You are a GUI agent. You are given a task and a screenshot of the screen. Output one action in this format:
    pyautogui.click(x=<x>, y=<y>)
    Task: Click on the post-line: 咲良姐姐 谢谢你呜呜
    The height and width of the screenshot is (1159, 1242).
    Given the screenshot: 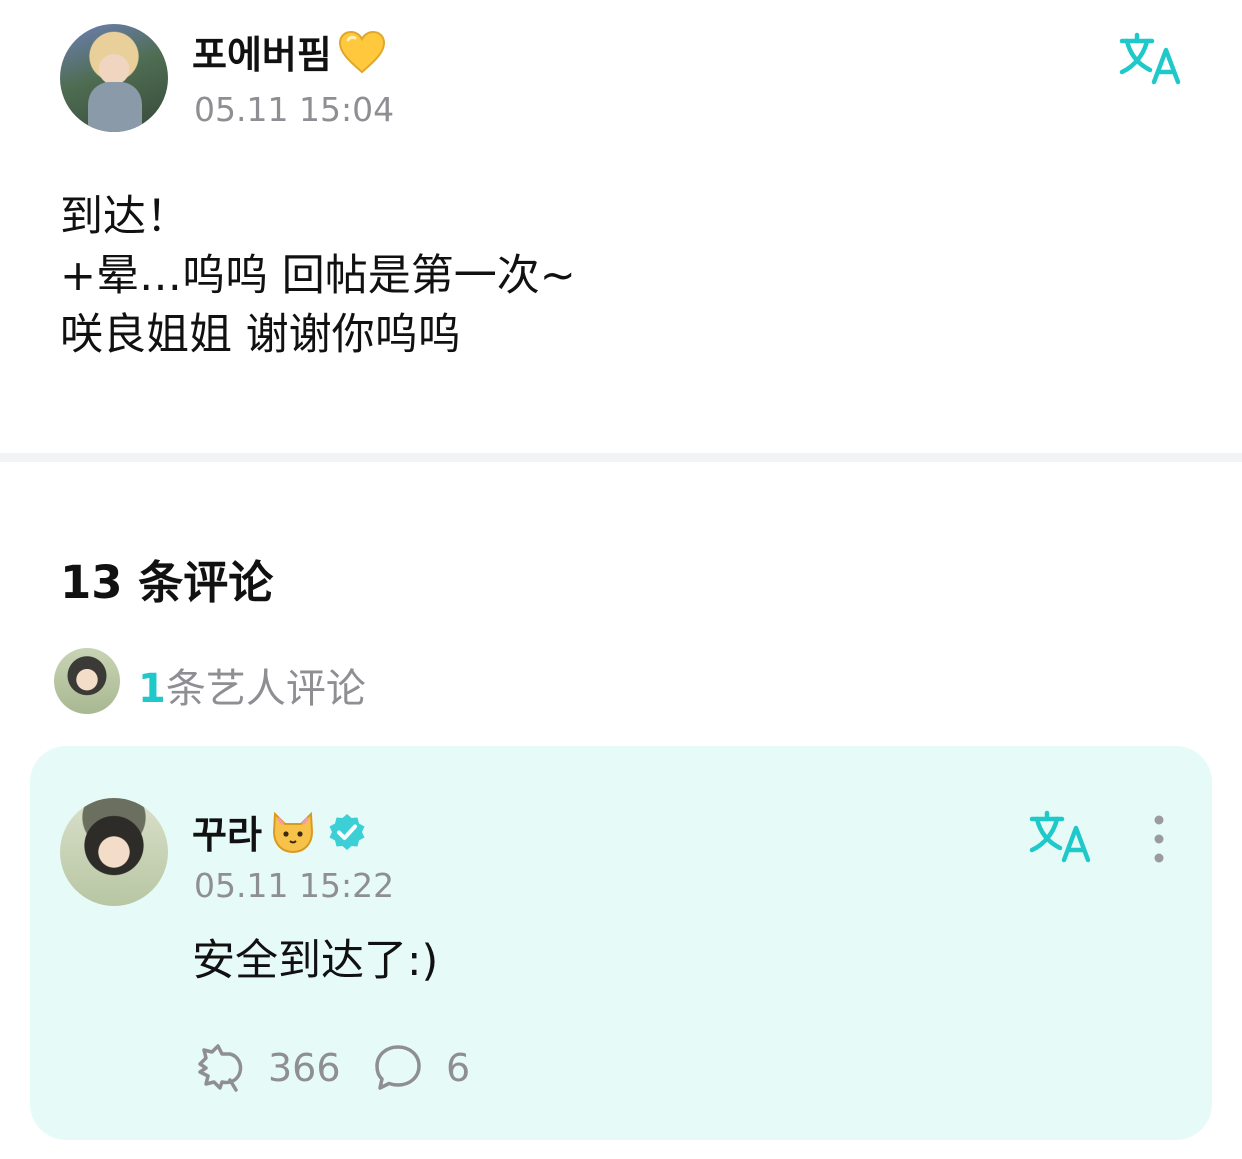 What is the action you would take?
    pyautogui.click(x=260, y=335)
    